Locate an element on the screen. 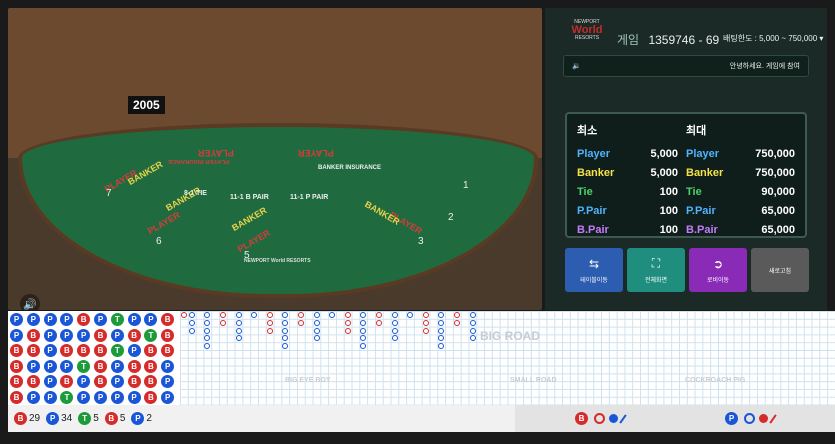 The image size is (835, 444). max-value: 65,000 is located at coordinates (778, 210).